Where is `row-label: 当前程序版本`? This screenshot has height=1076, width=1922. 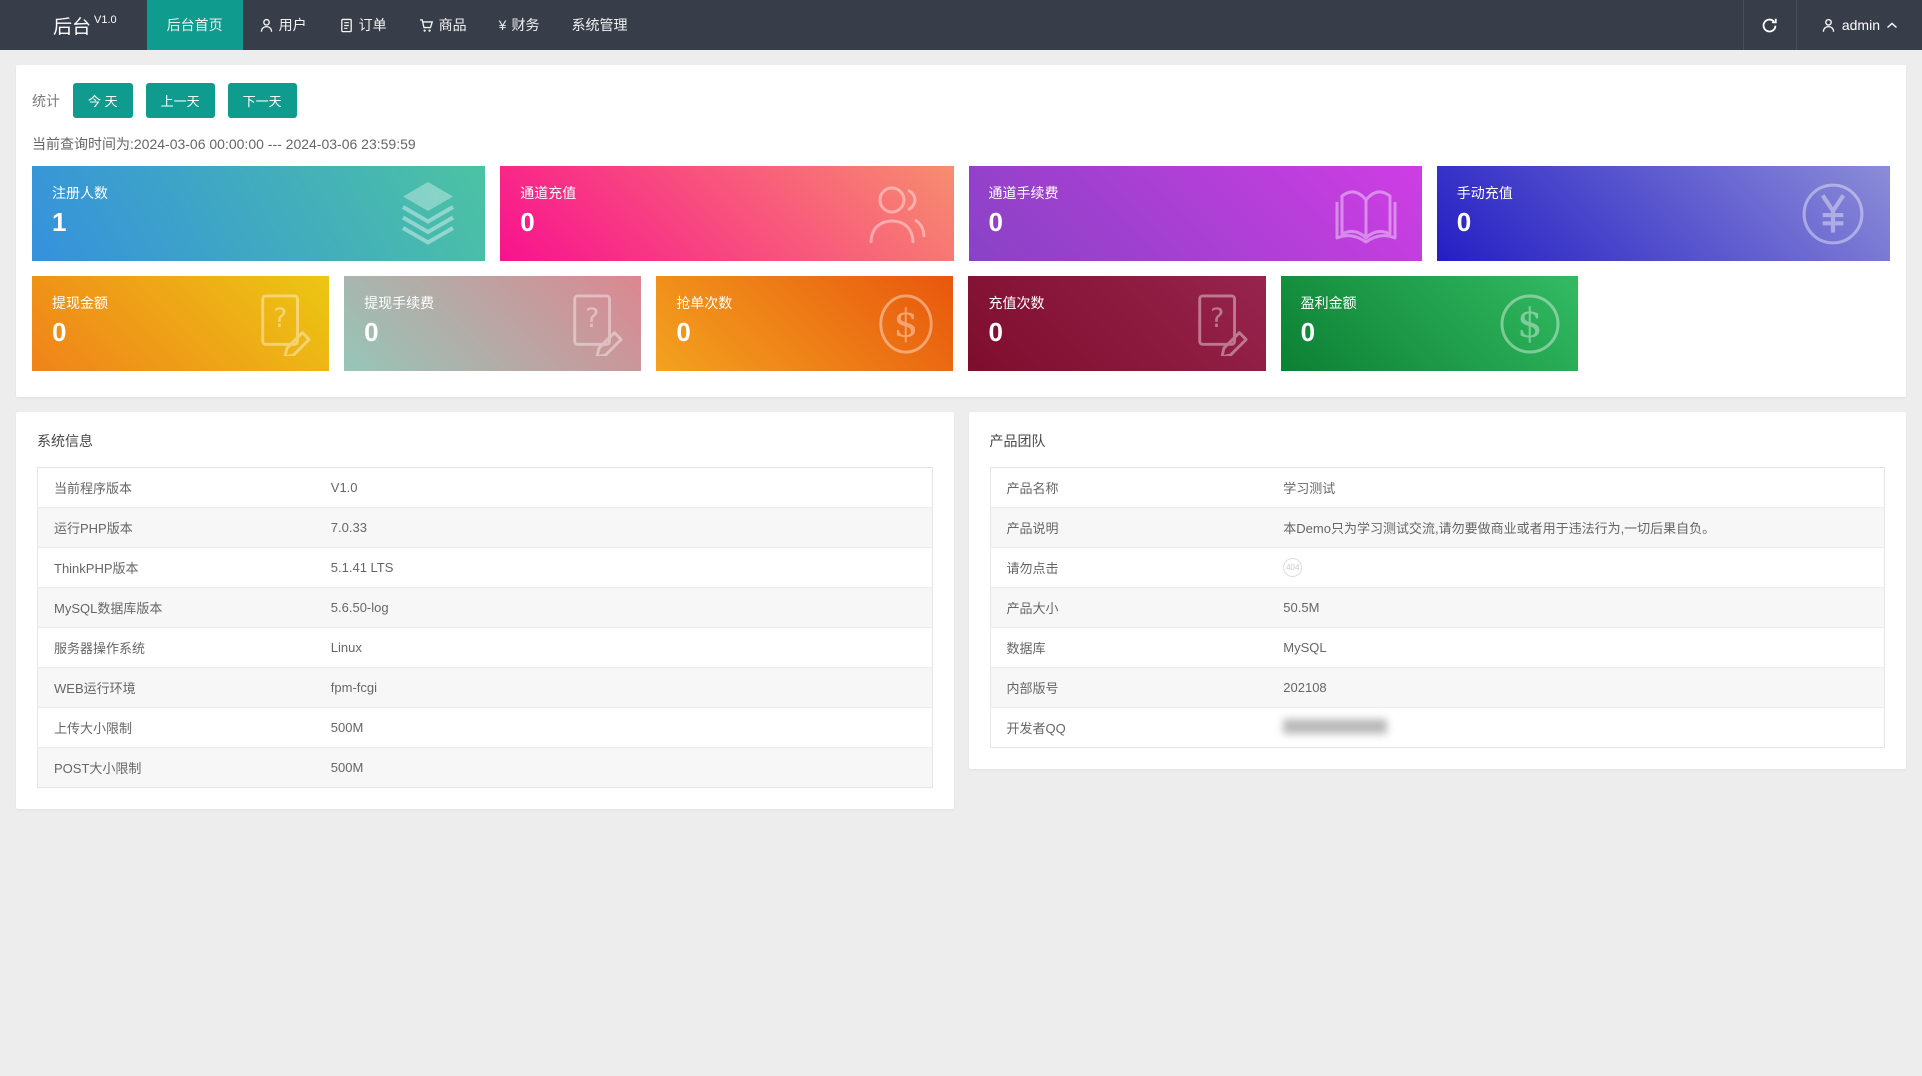 row-label: 当前程序版本 is located at coordinates (93, 488).